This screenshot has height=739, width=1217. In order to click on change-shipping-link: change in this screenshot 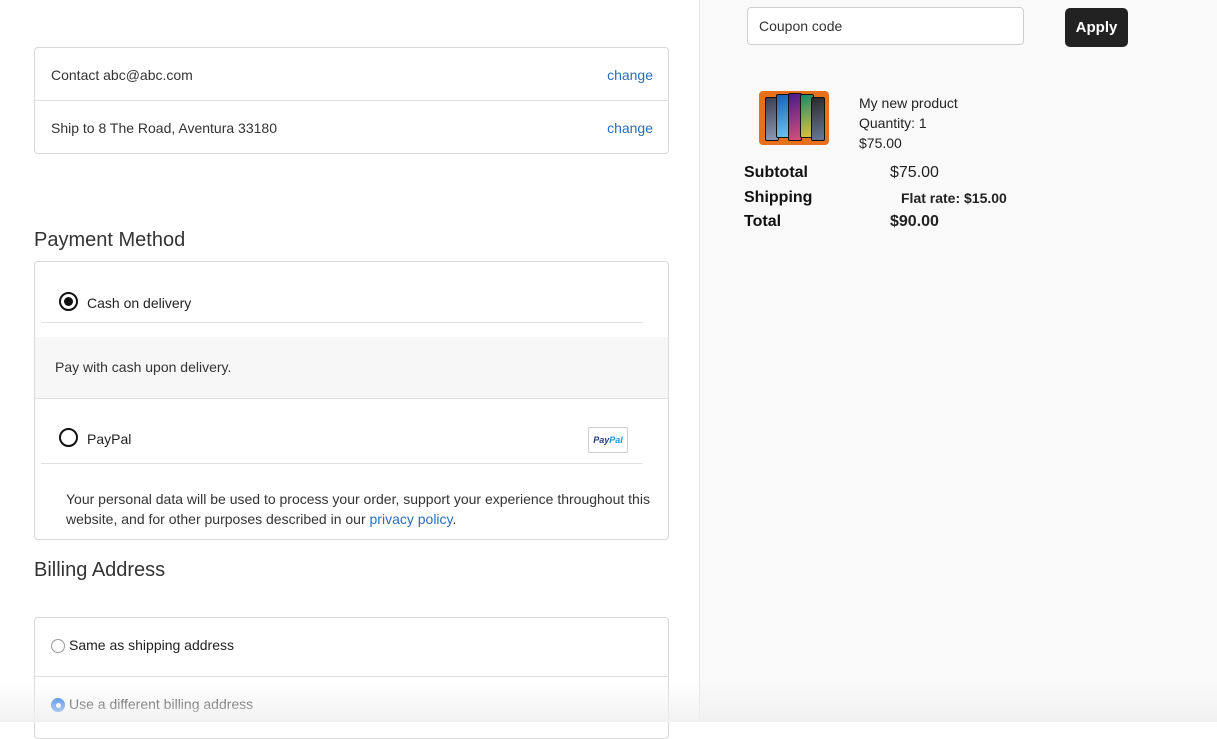, I will do `click(630, 128)`.